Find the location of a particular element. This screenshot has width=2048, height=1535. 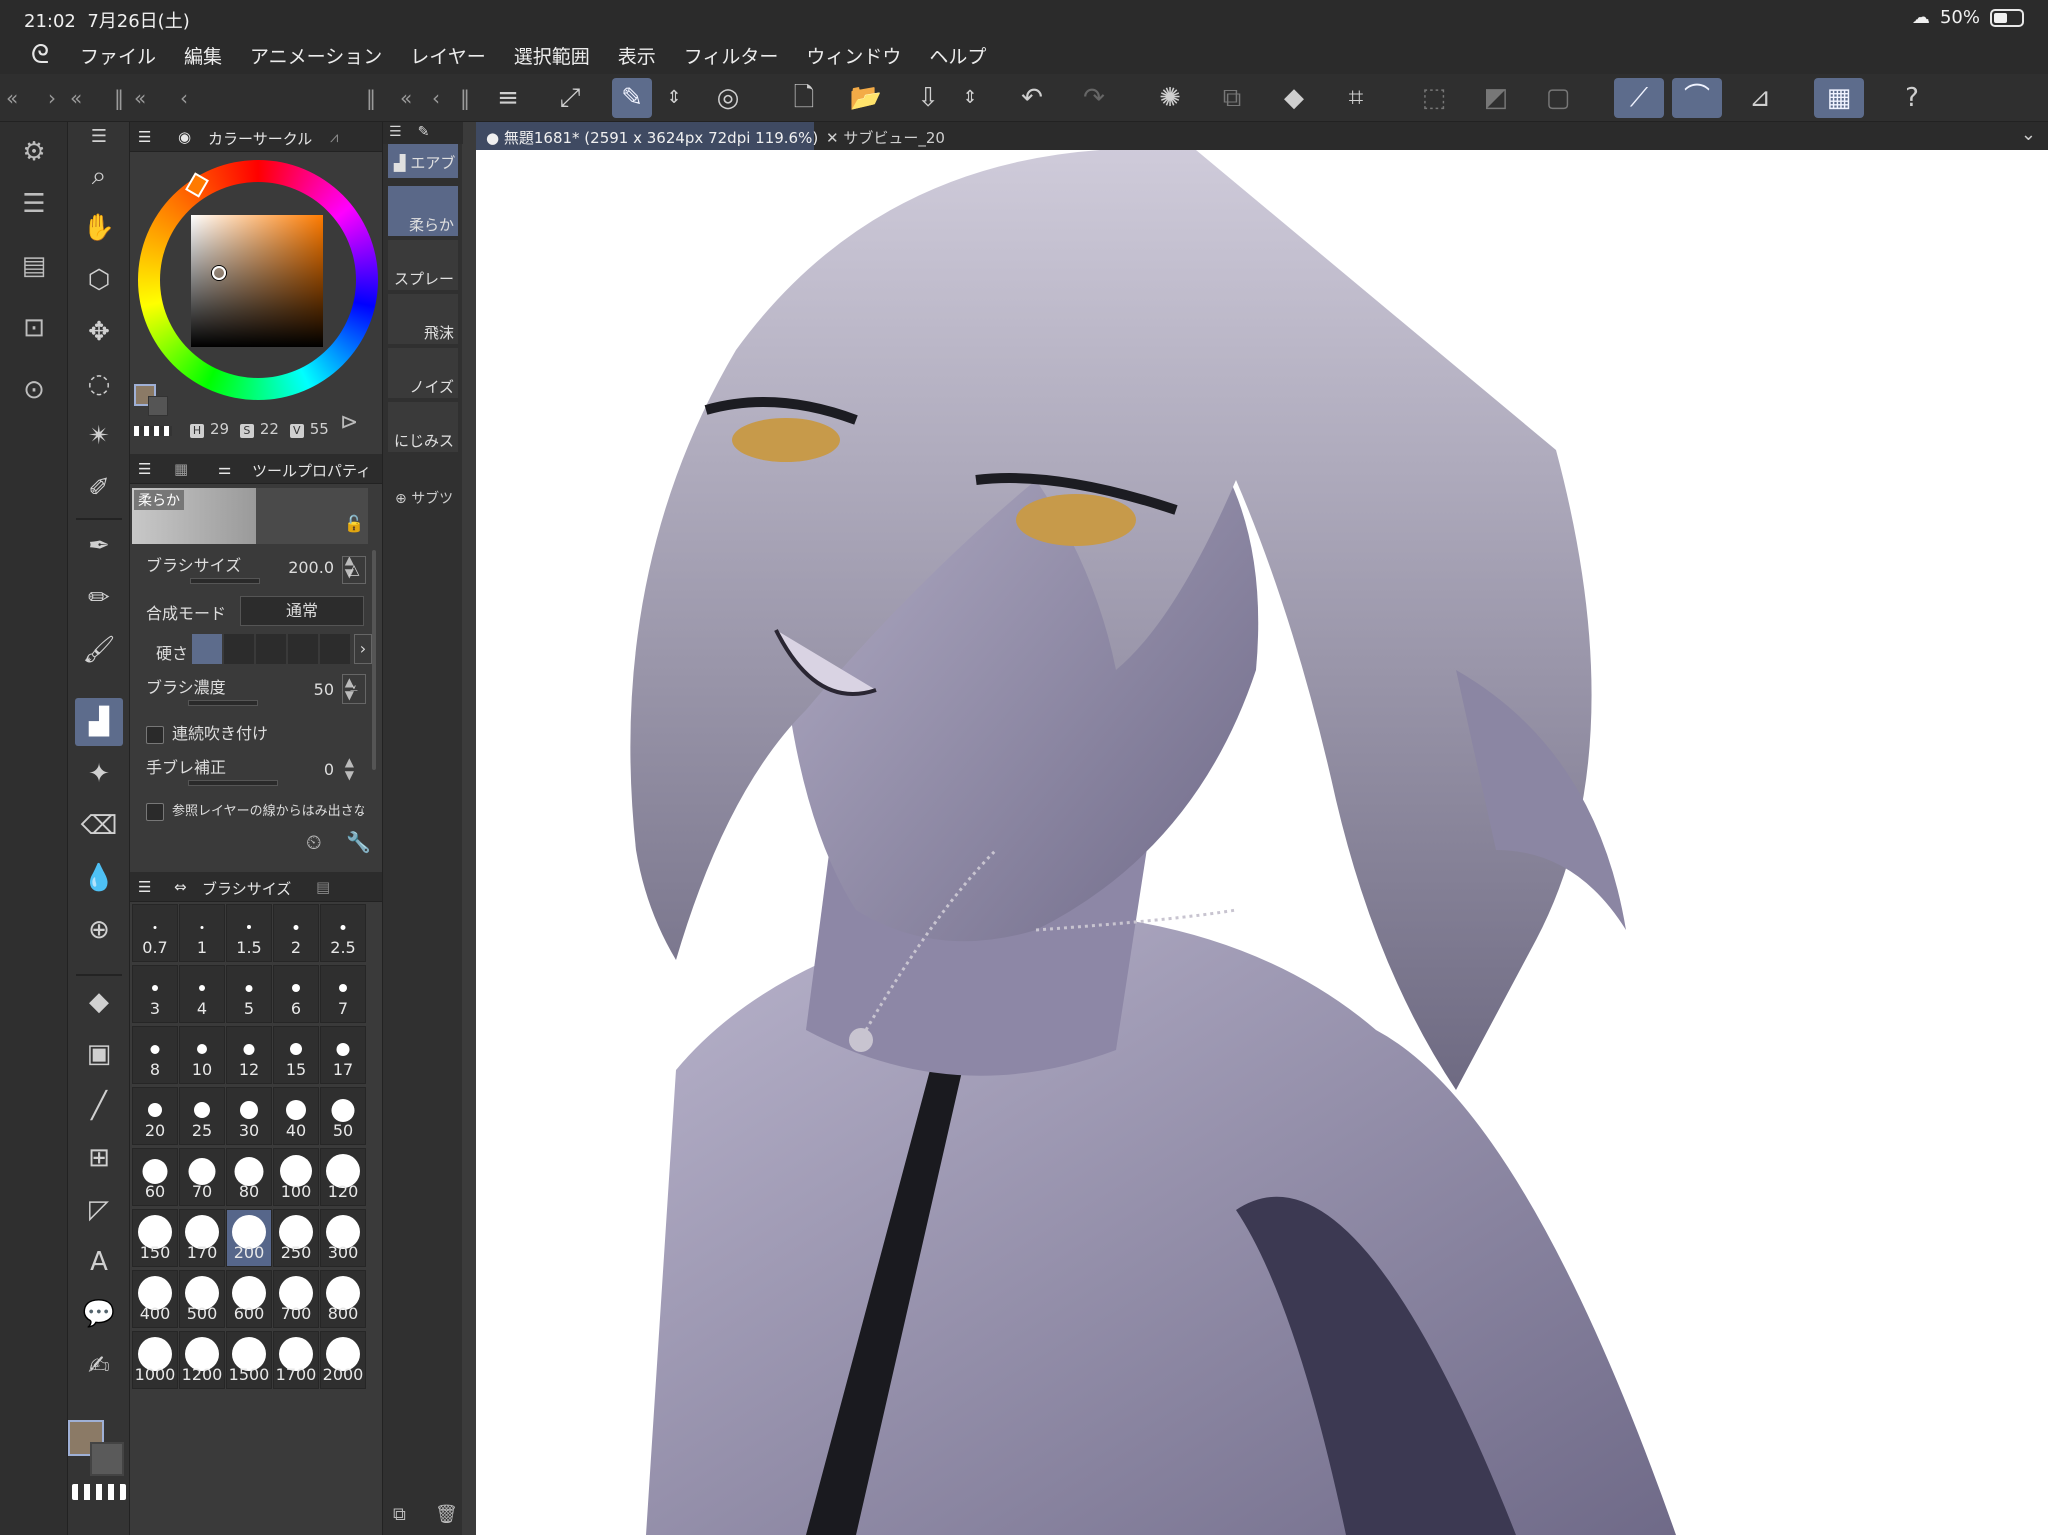

document-tab-active: ● 無題1681* (2591 x 3624px 72dpi 119.6%) is located at coordinates (647, 136).